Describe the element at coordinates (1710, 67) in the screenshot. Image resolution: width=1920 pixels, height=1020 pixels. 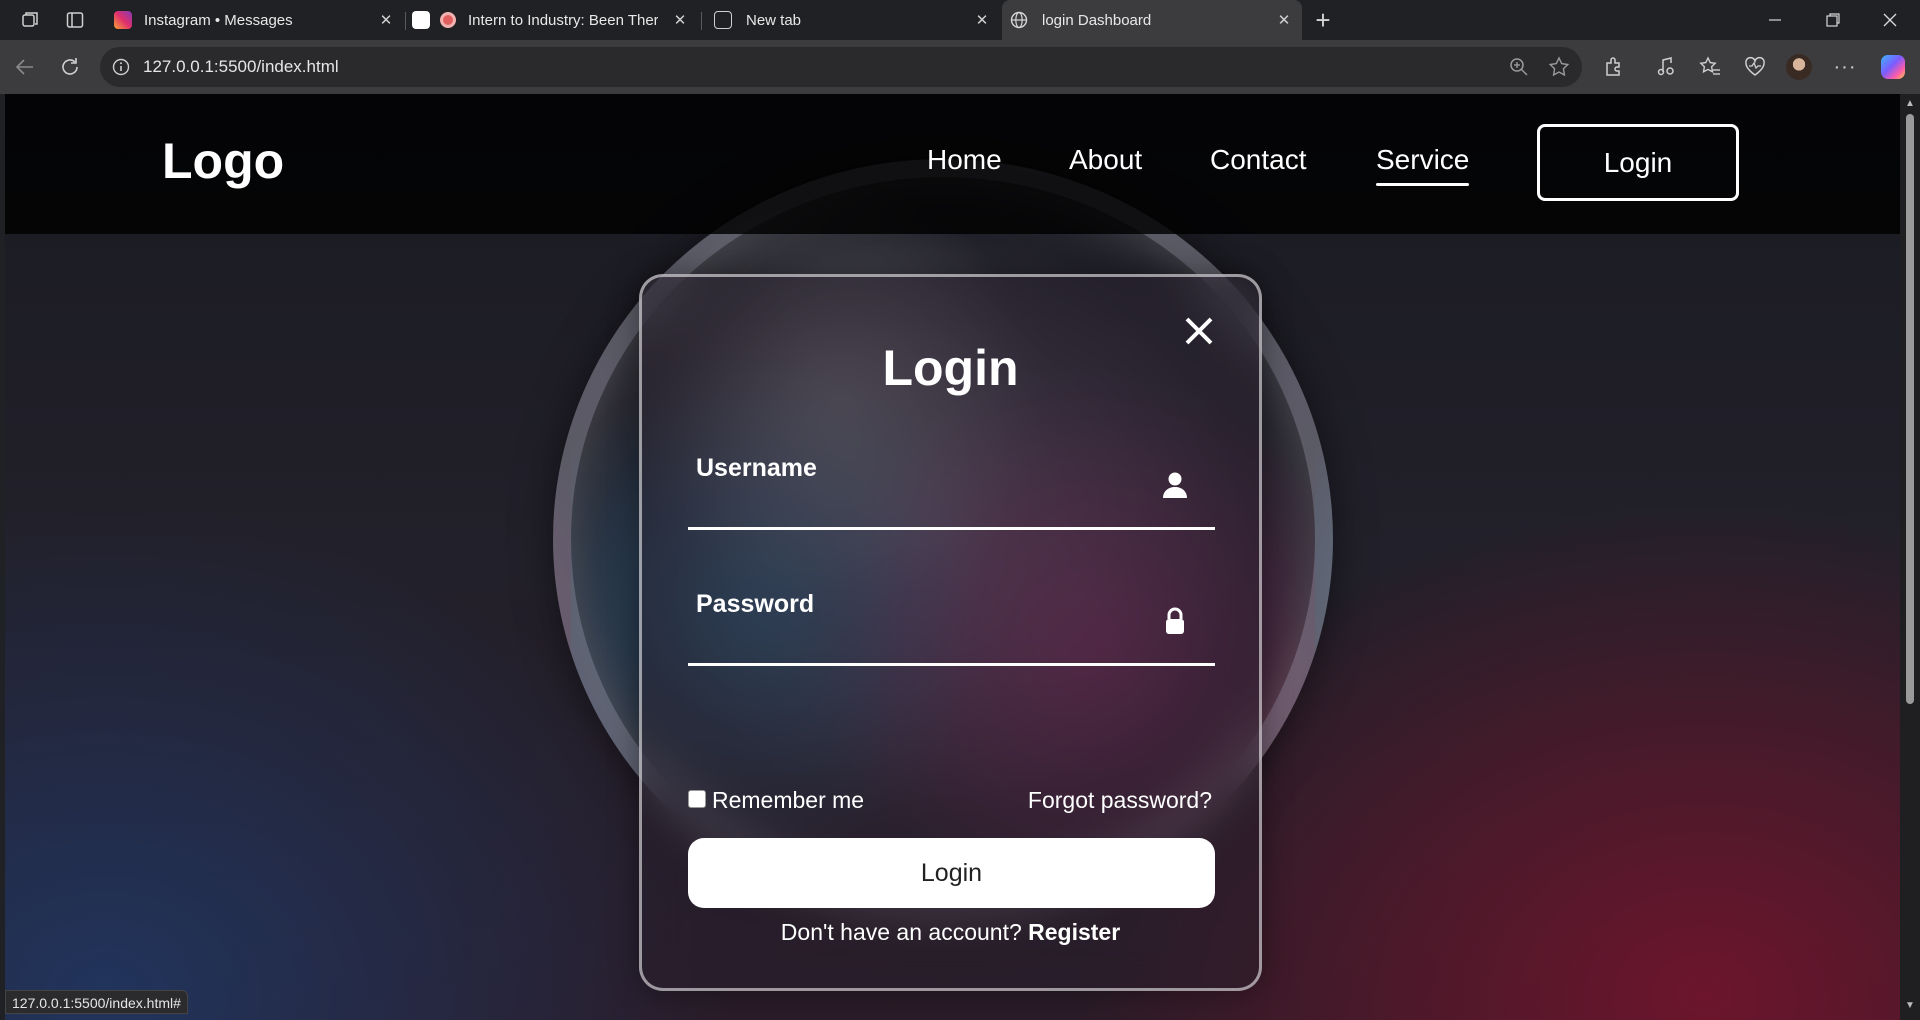
I see `favorites-icon` at that location.